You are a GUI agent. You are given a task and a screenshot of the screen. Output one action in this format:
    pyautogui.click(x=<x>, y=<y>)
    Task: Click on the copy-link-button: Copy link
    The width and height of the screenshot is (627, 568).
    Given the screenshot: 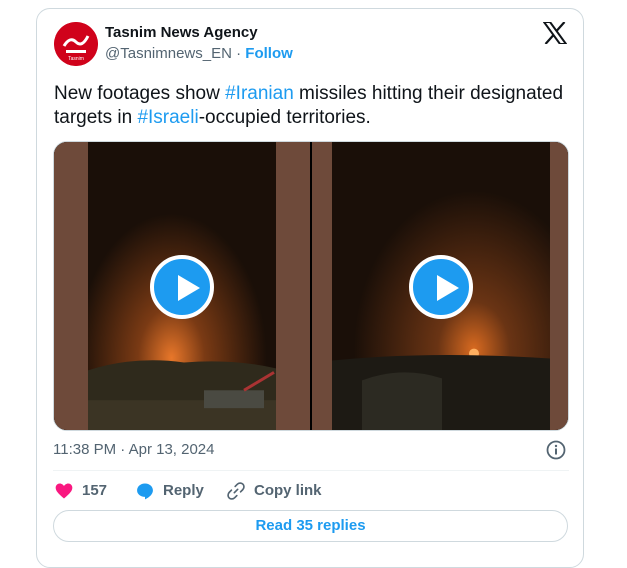 What is the action you would take?
    pyautogui.click(x=274, y=491)
    